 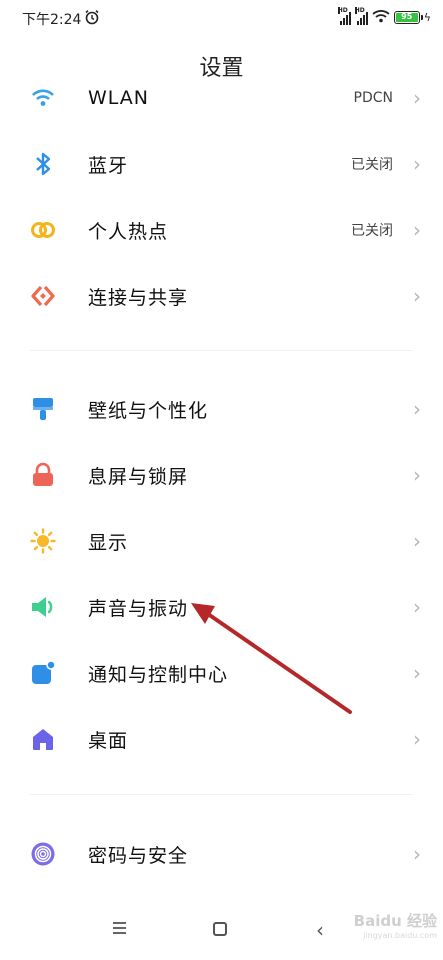 I want to click on home-button, so click(x=220, y=929).